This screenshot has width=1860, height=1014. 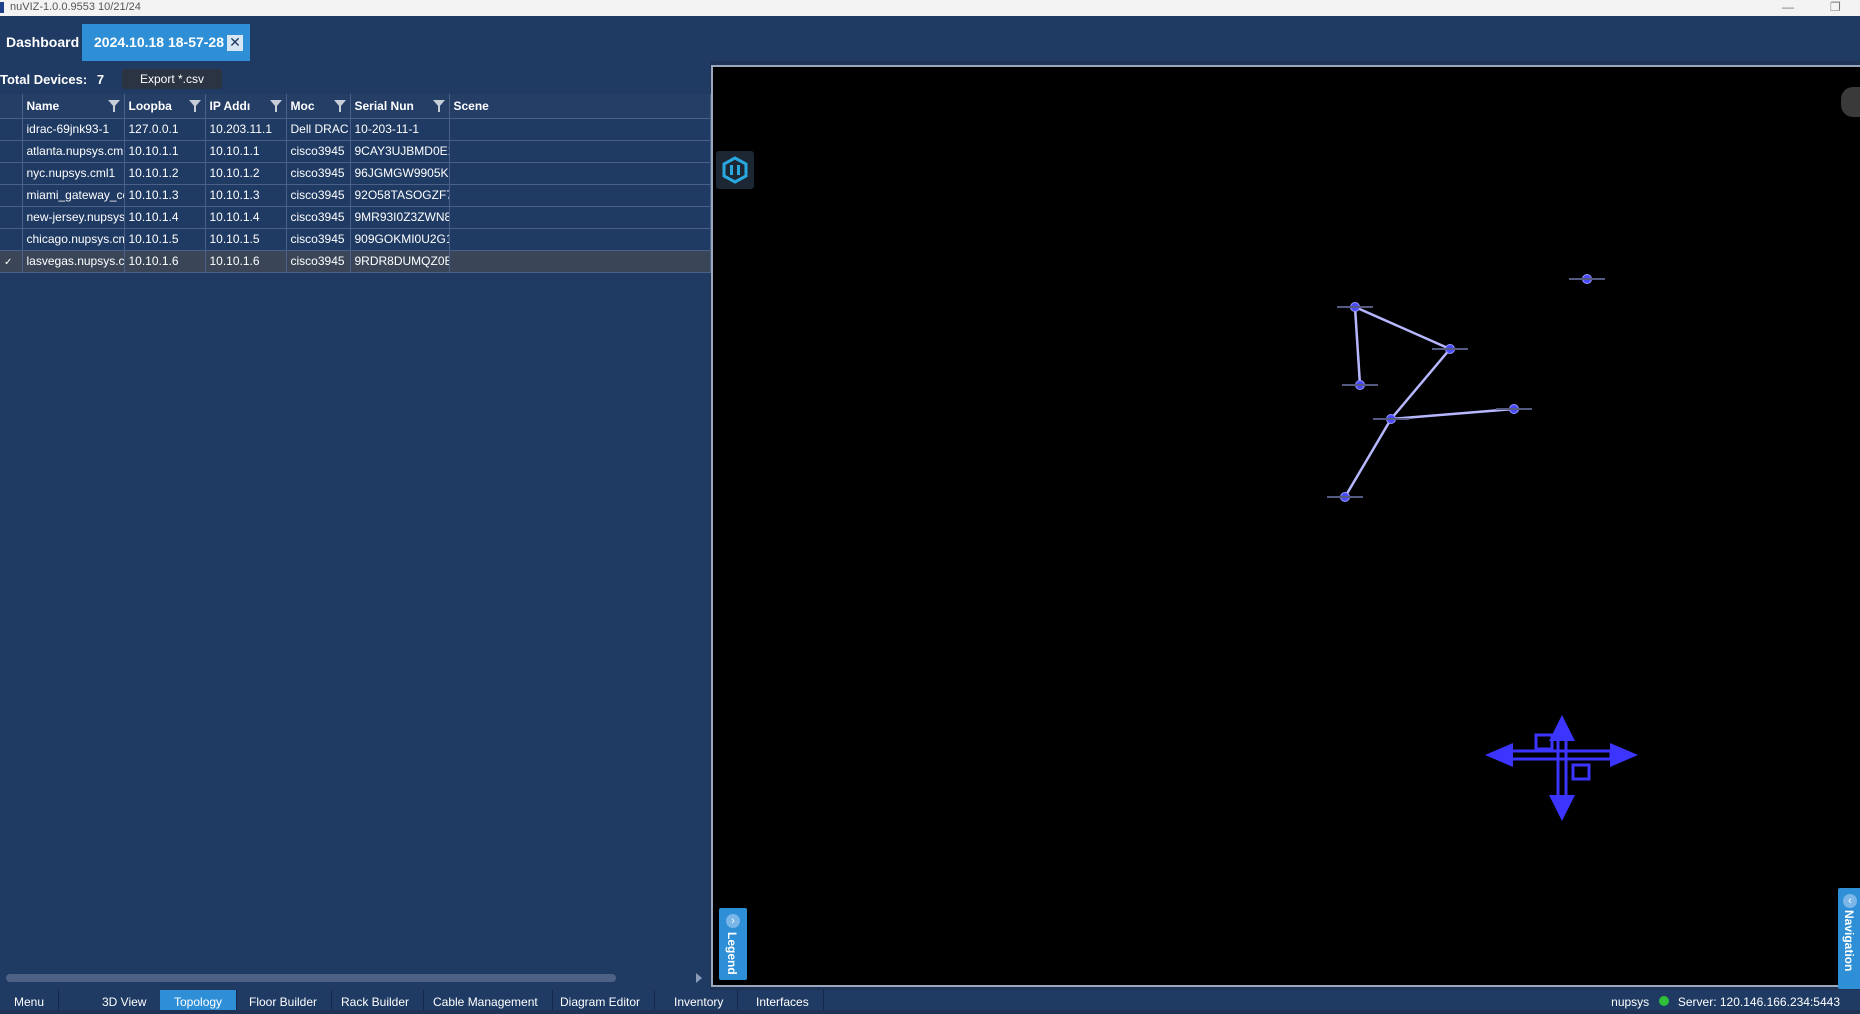 I want to click on table-header-row: Name Loopba IP Addı Moc Serial Nun Scene, so click(x=355, y=106).